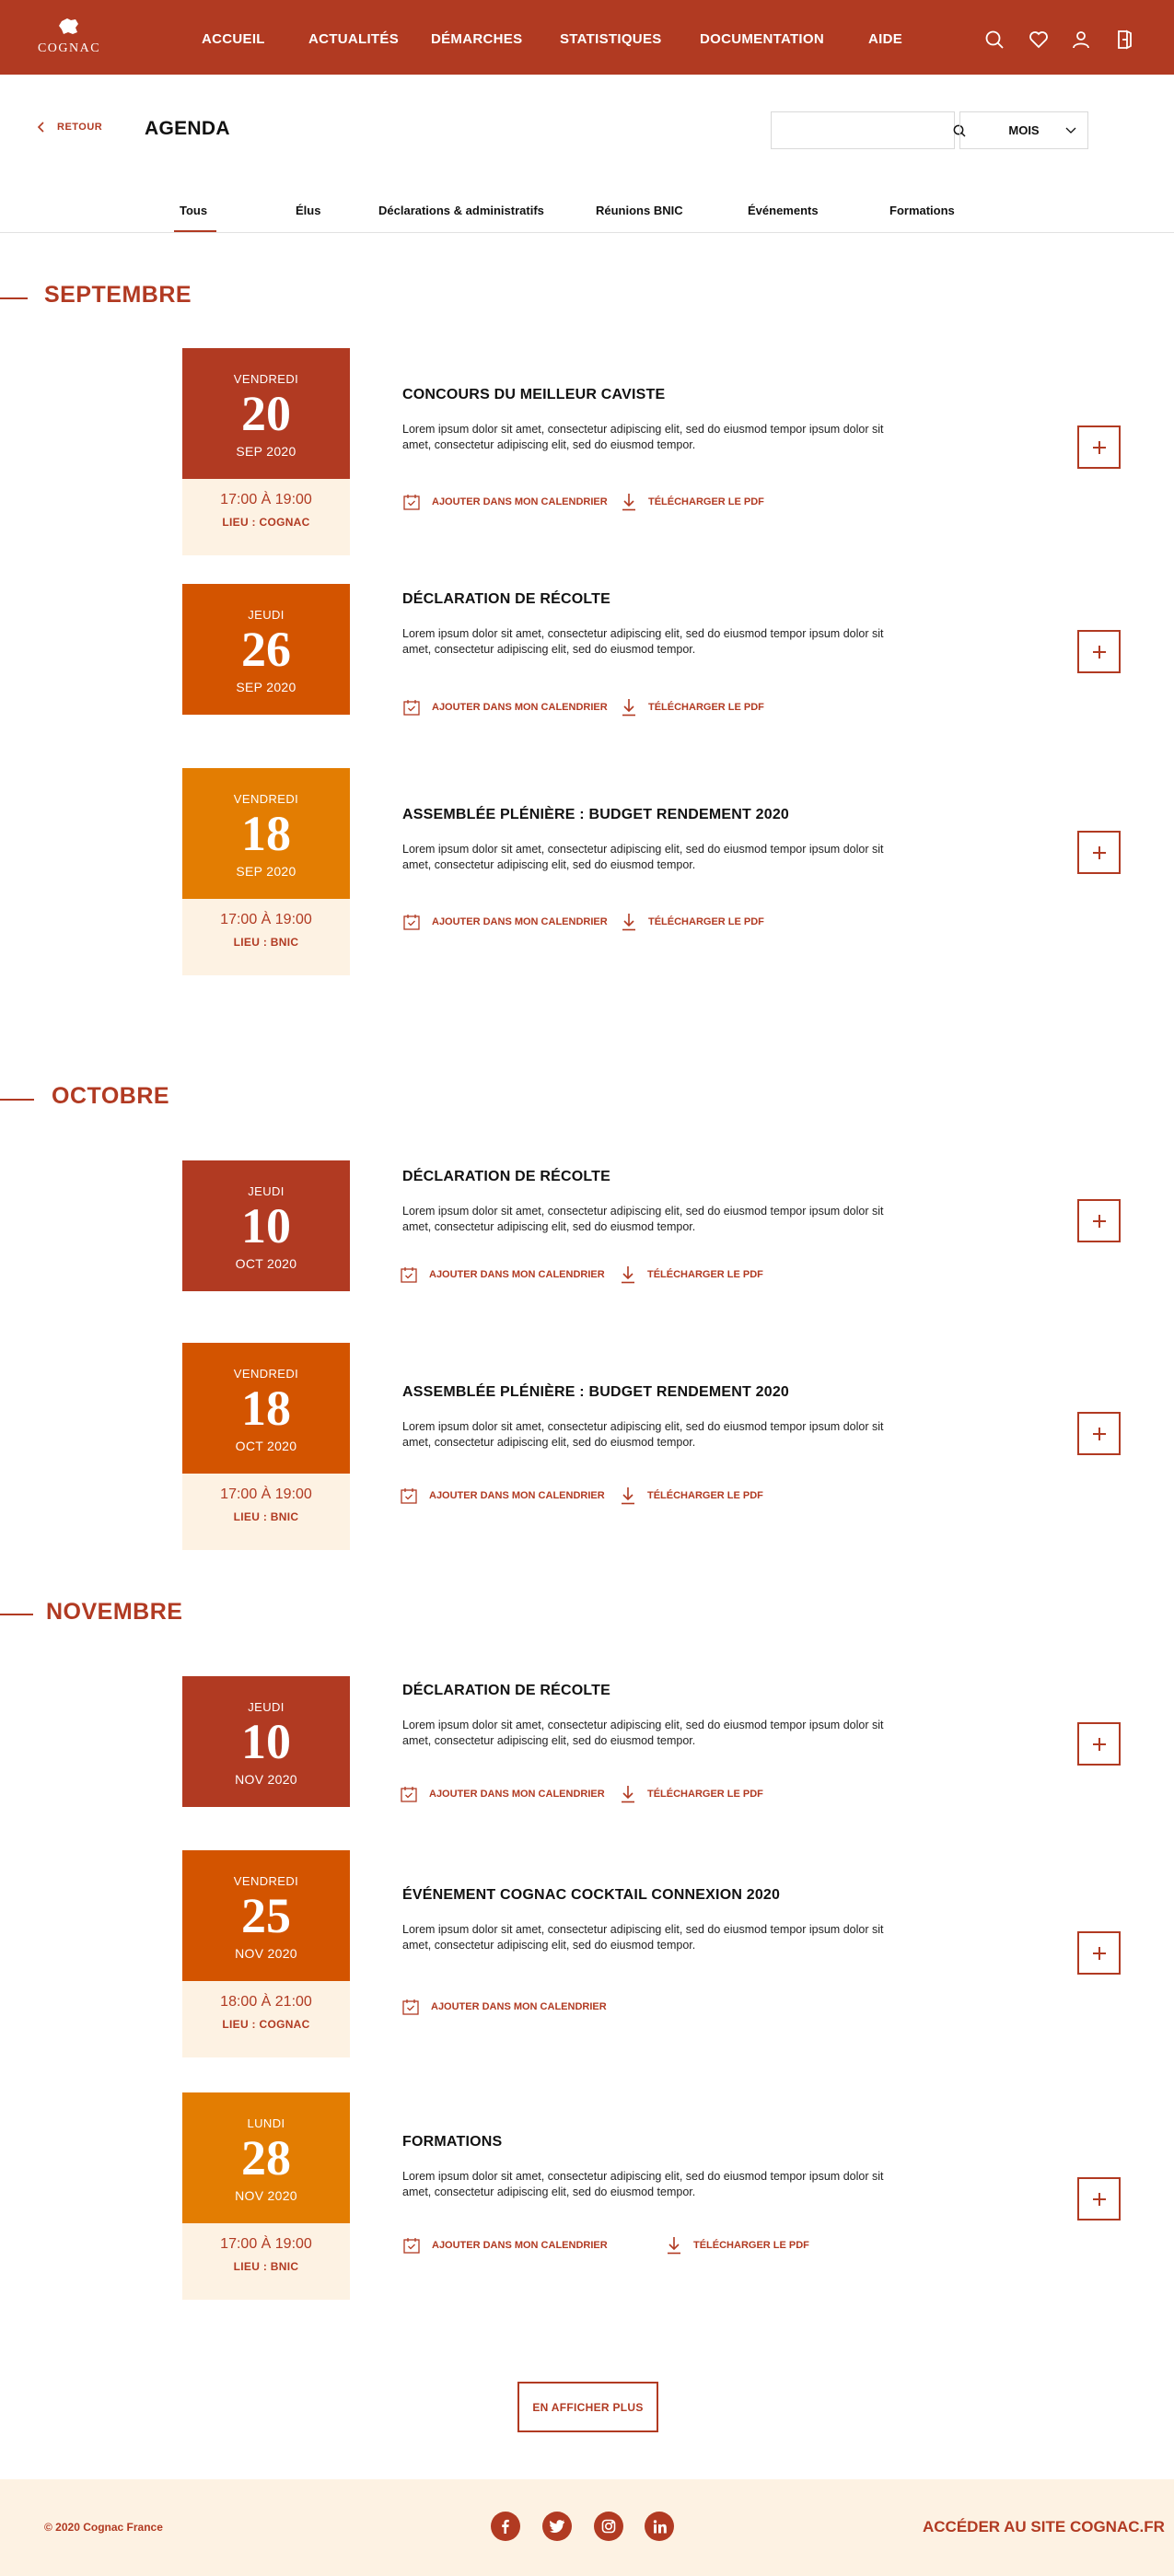  Describe the element at coordinates (80, 127) in the screenshot. I see `back-label: RETOUR` at that location.